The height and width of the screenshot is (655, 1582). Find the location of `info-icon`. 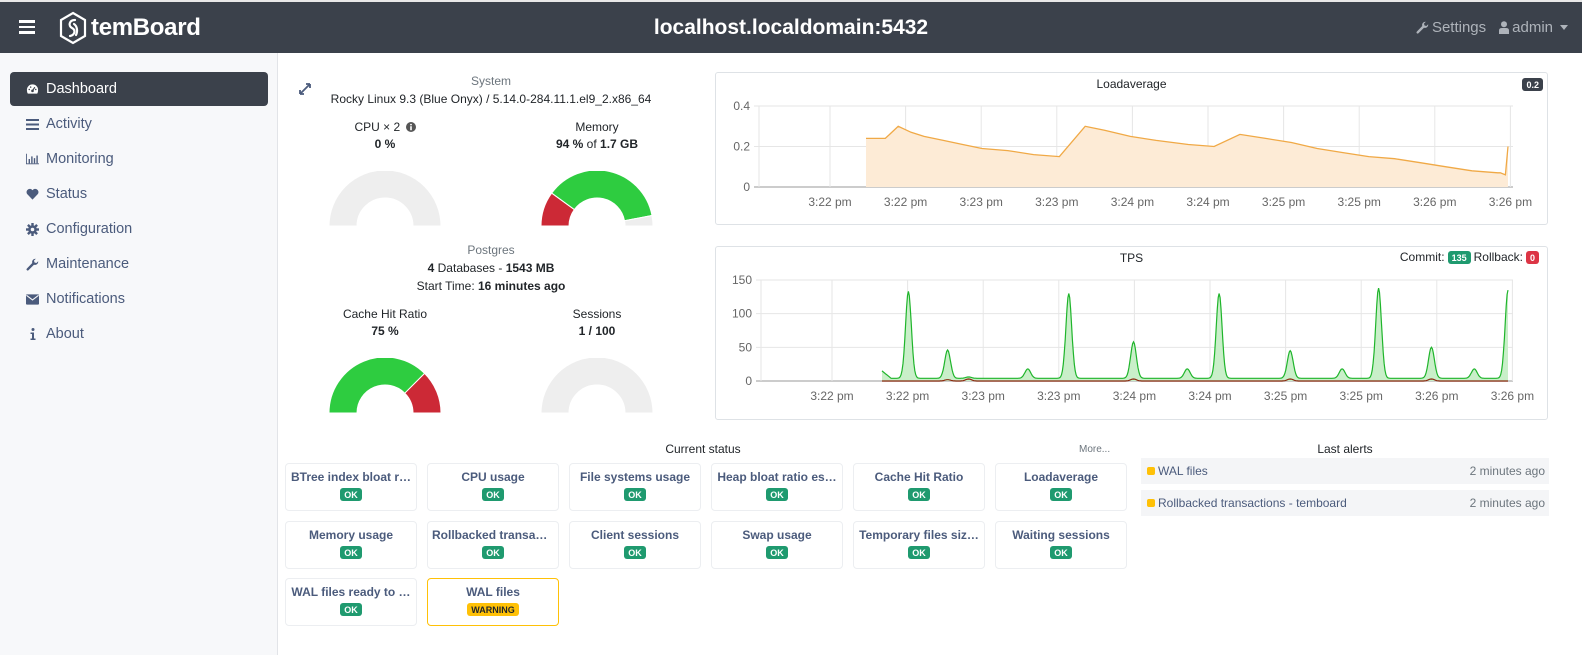

info-icon is located at coordinates (32, 334).